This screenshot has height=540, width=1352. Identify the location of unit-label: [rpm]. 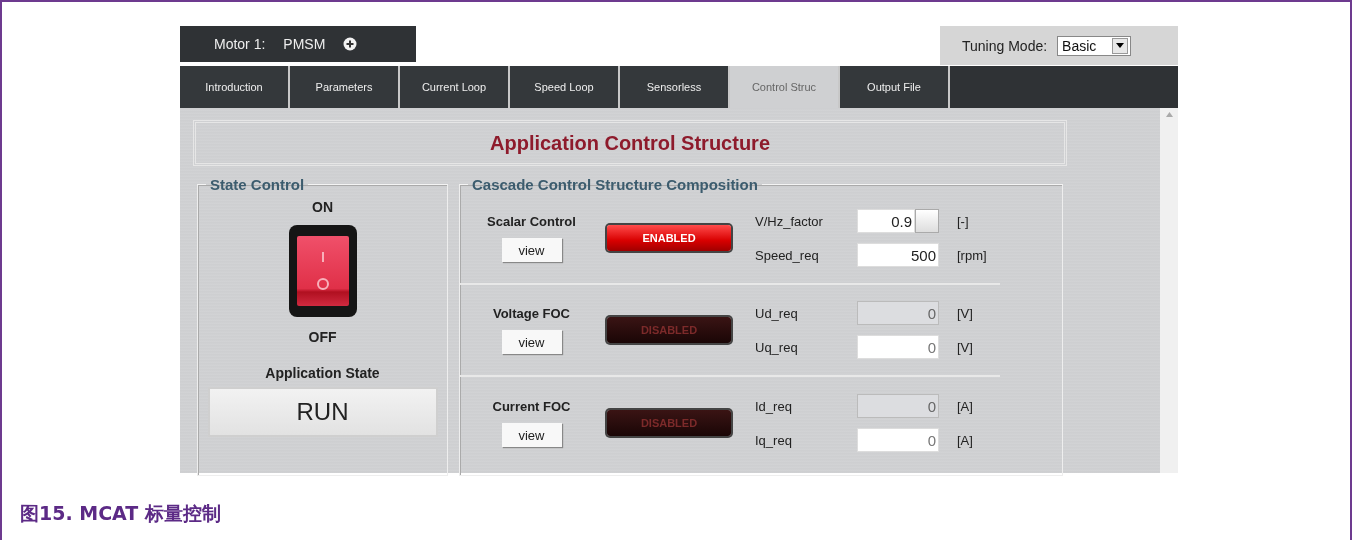
(972, 255).